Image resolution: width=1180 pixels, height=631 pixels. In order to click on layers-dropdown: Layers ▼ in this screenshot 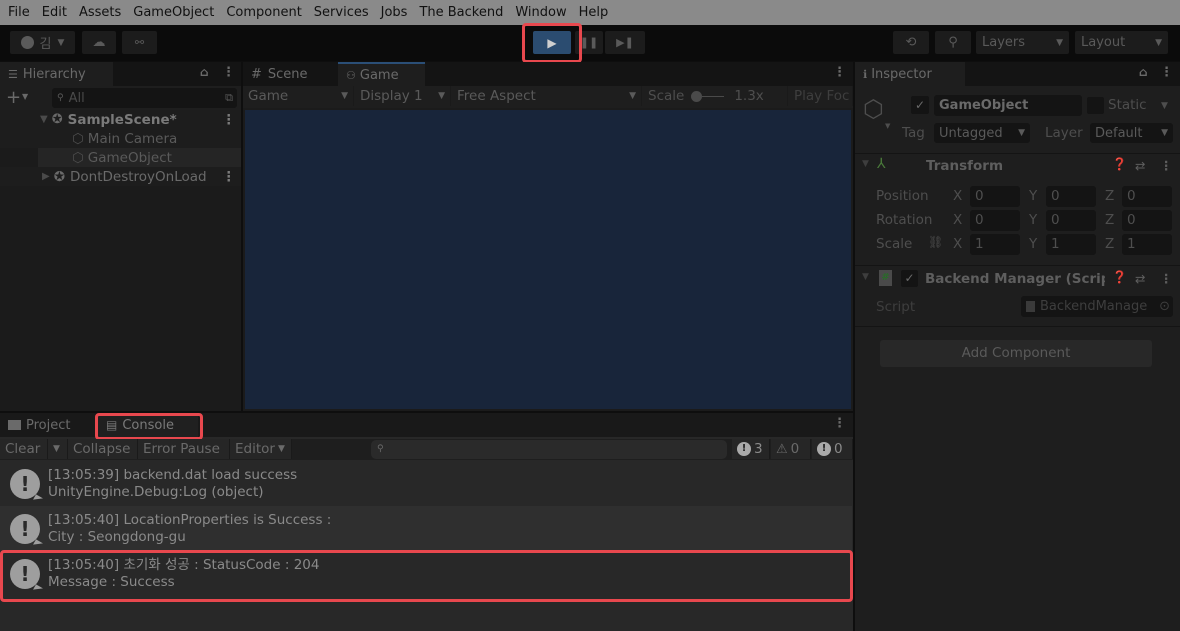, I will do `click(1022, 42)`.